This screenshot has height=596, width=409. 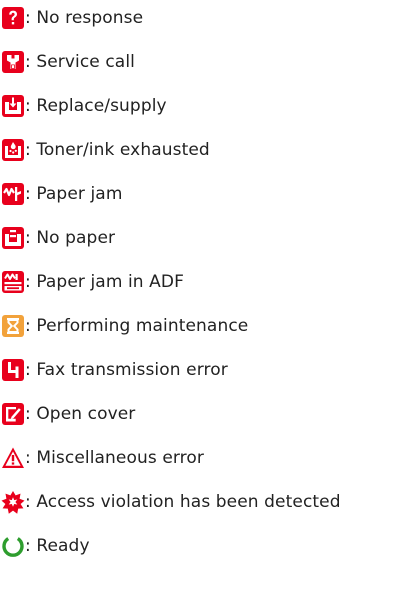 I want to click on adf-jam-icon, so click(x=13, y=282).